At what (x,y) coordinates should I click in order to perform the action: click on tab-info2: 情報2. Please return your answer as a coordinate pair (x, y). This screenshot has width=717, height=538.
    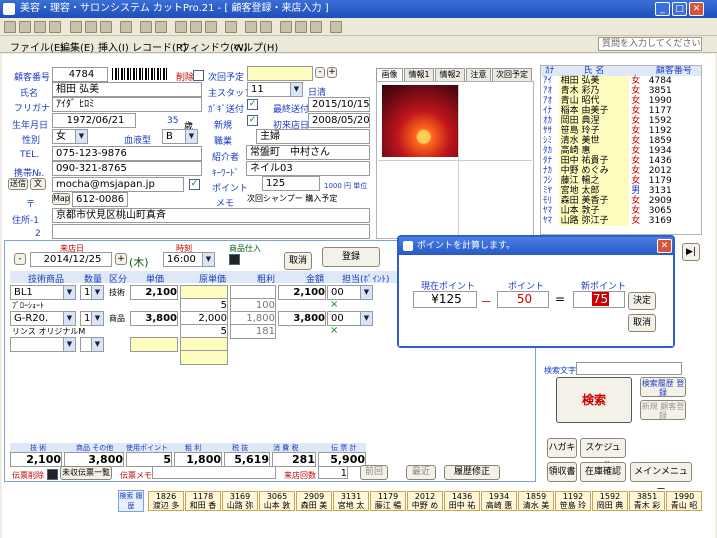
    Looking at the image, I should click on (450, 74).